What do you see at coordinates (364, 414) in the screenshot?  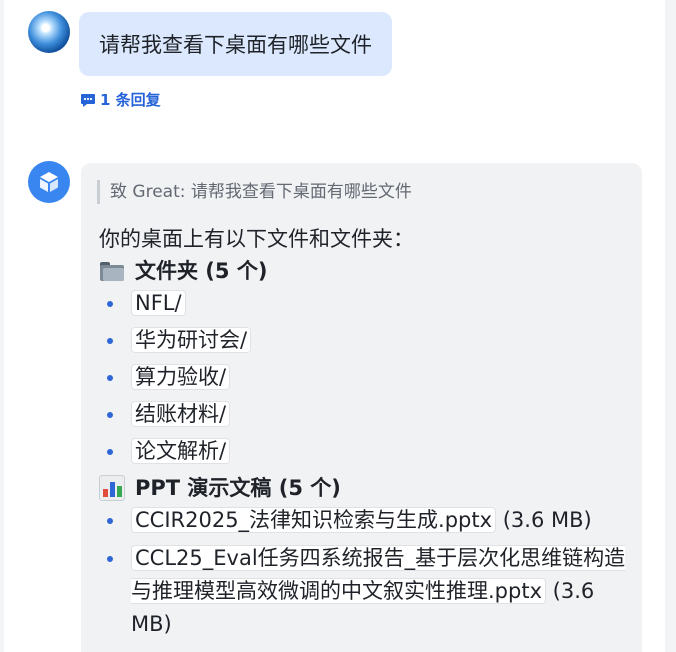 I see `list-item: 结账材料/` at bounding box center [364, 414].